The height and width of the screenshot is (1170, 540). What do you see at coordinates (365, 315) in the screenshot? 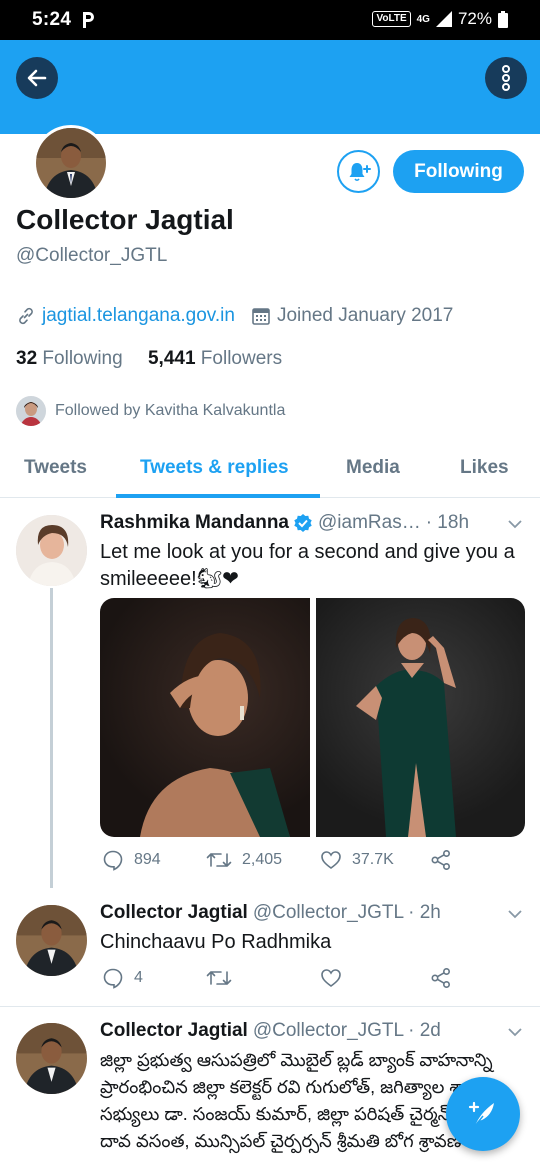
I see `profile-joined-date: Joined January 2017` at bounding box center [365, 315].